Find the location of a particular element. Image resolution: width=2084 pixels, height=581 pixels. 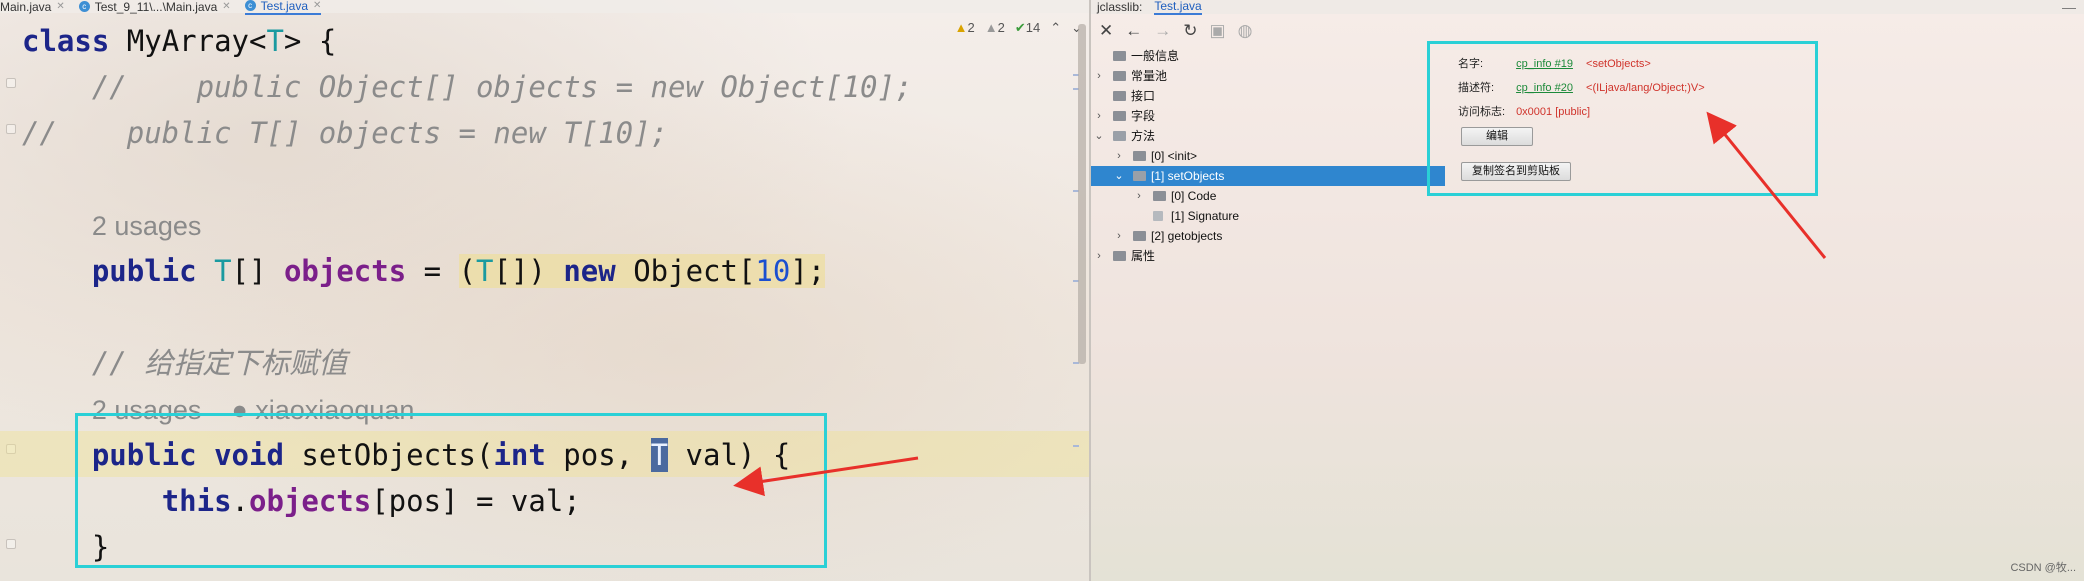

tree-node-attributes: › 属性 is located at coordinates (1268, 256).